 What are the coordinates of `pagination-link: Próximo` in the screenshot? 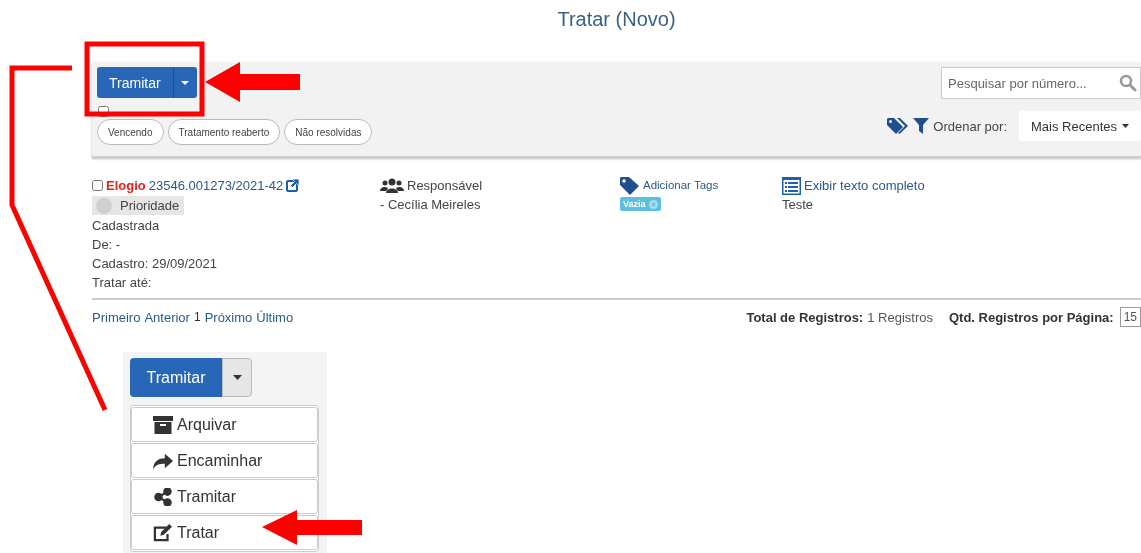 It's located at (228, 317).